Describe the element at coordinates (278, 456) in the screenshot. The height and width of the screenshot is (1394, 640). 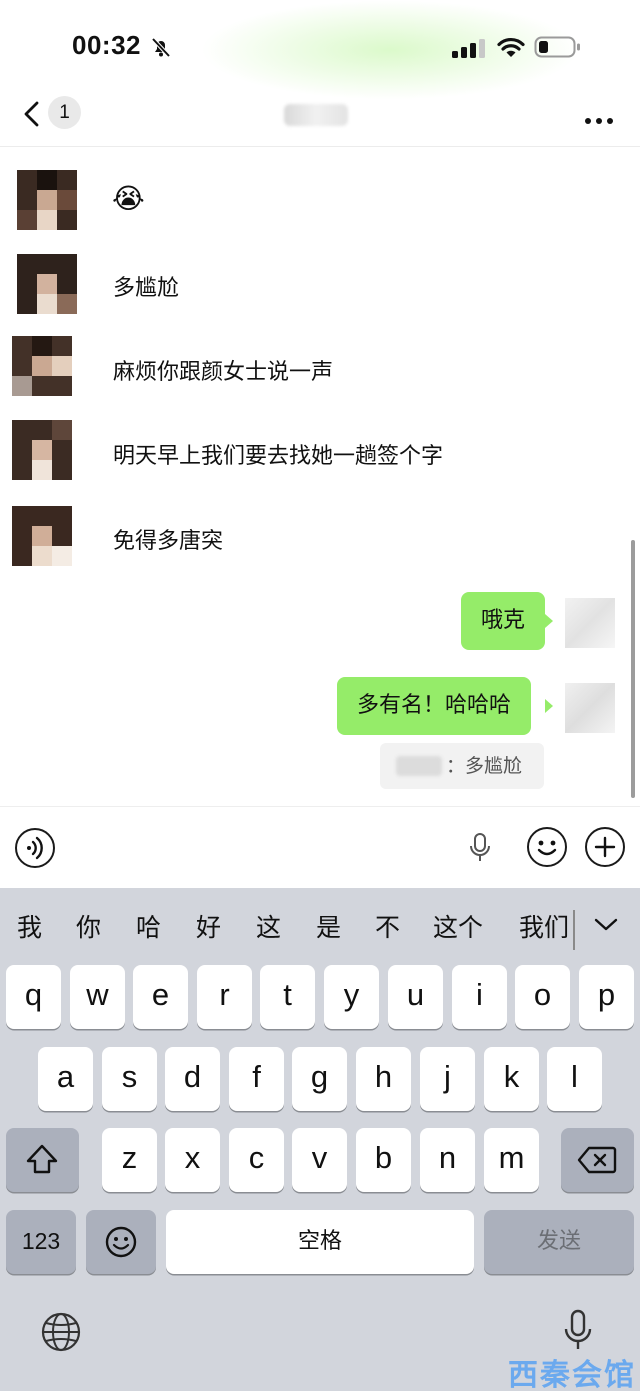
I see `received-message: 明天早上我们要去找她一趟签个字` at that location.